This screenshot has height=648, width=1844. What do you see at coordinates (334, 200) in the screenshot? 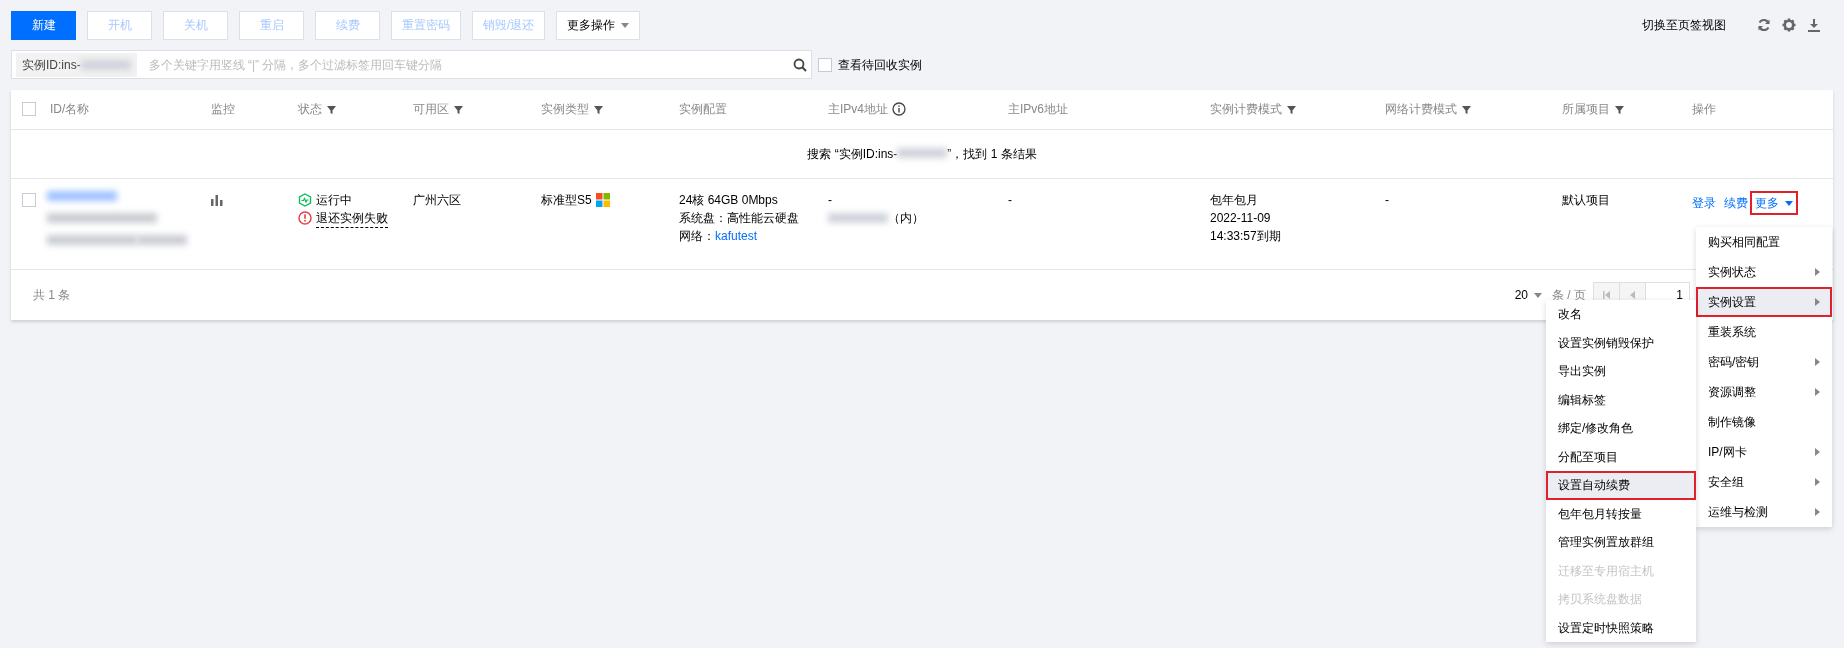
I see `status-text: 运行中` at bounding box center [334, 200].